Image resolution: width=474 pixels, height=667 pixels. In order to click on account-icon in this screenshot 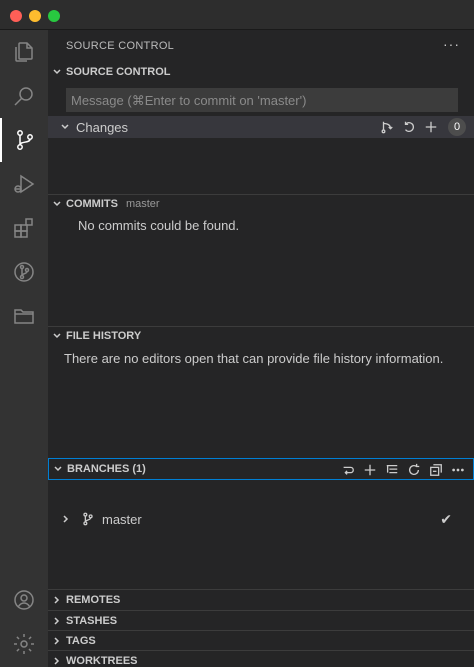, I will do `click(24, 600)`.